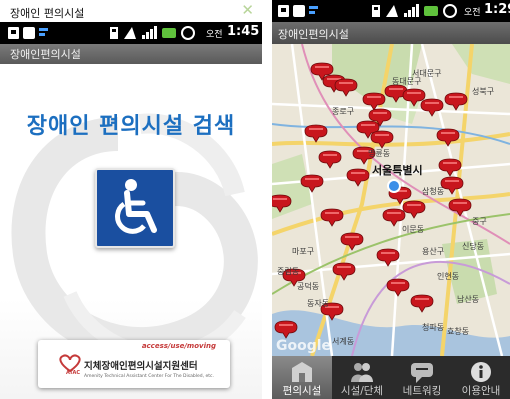  I want to click on map-place-label: 청파동, so click(433, 327).